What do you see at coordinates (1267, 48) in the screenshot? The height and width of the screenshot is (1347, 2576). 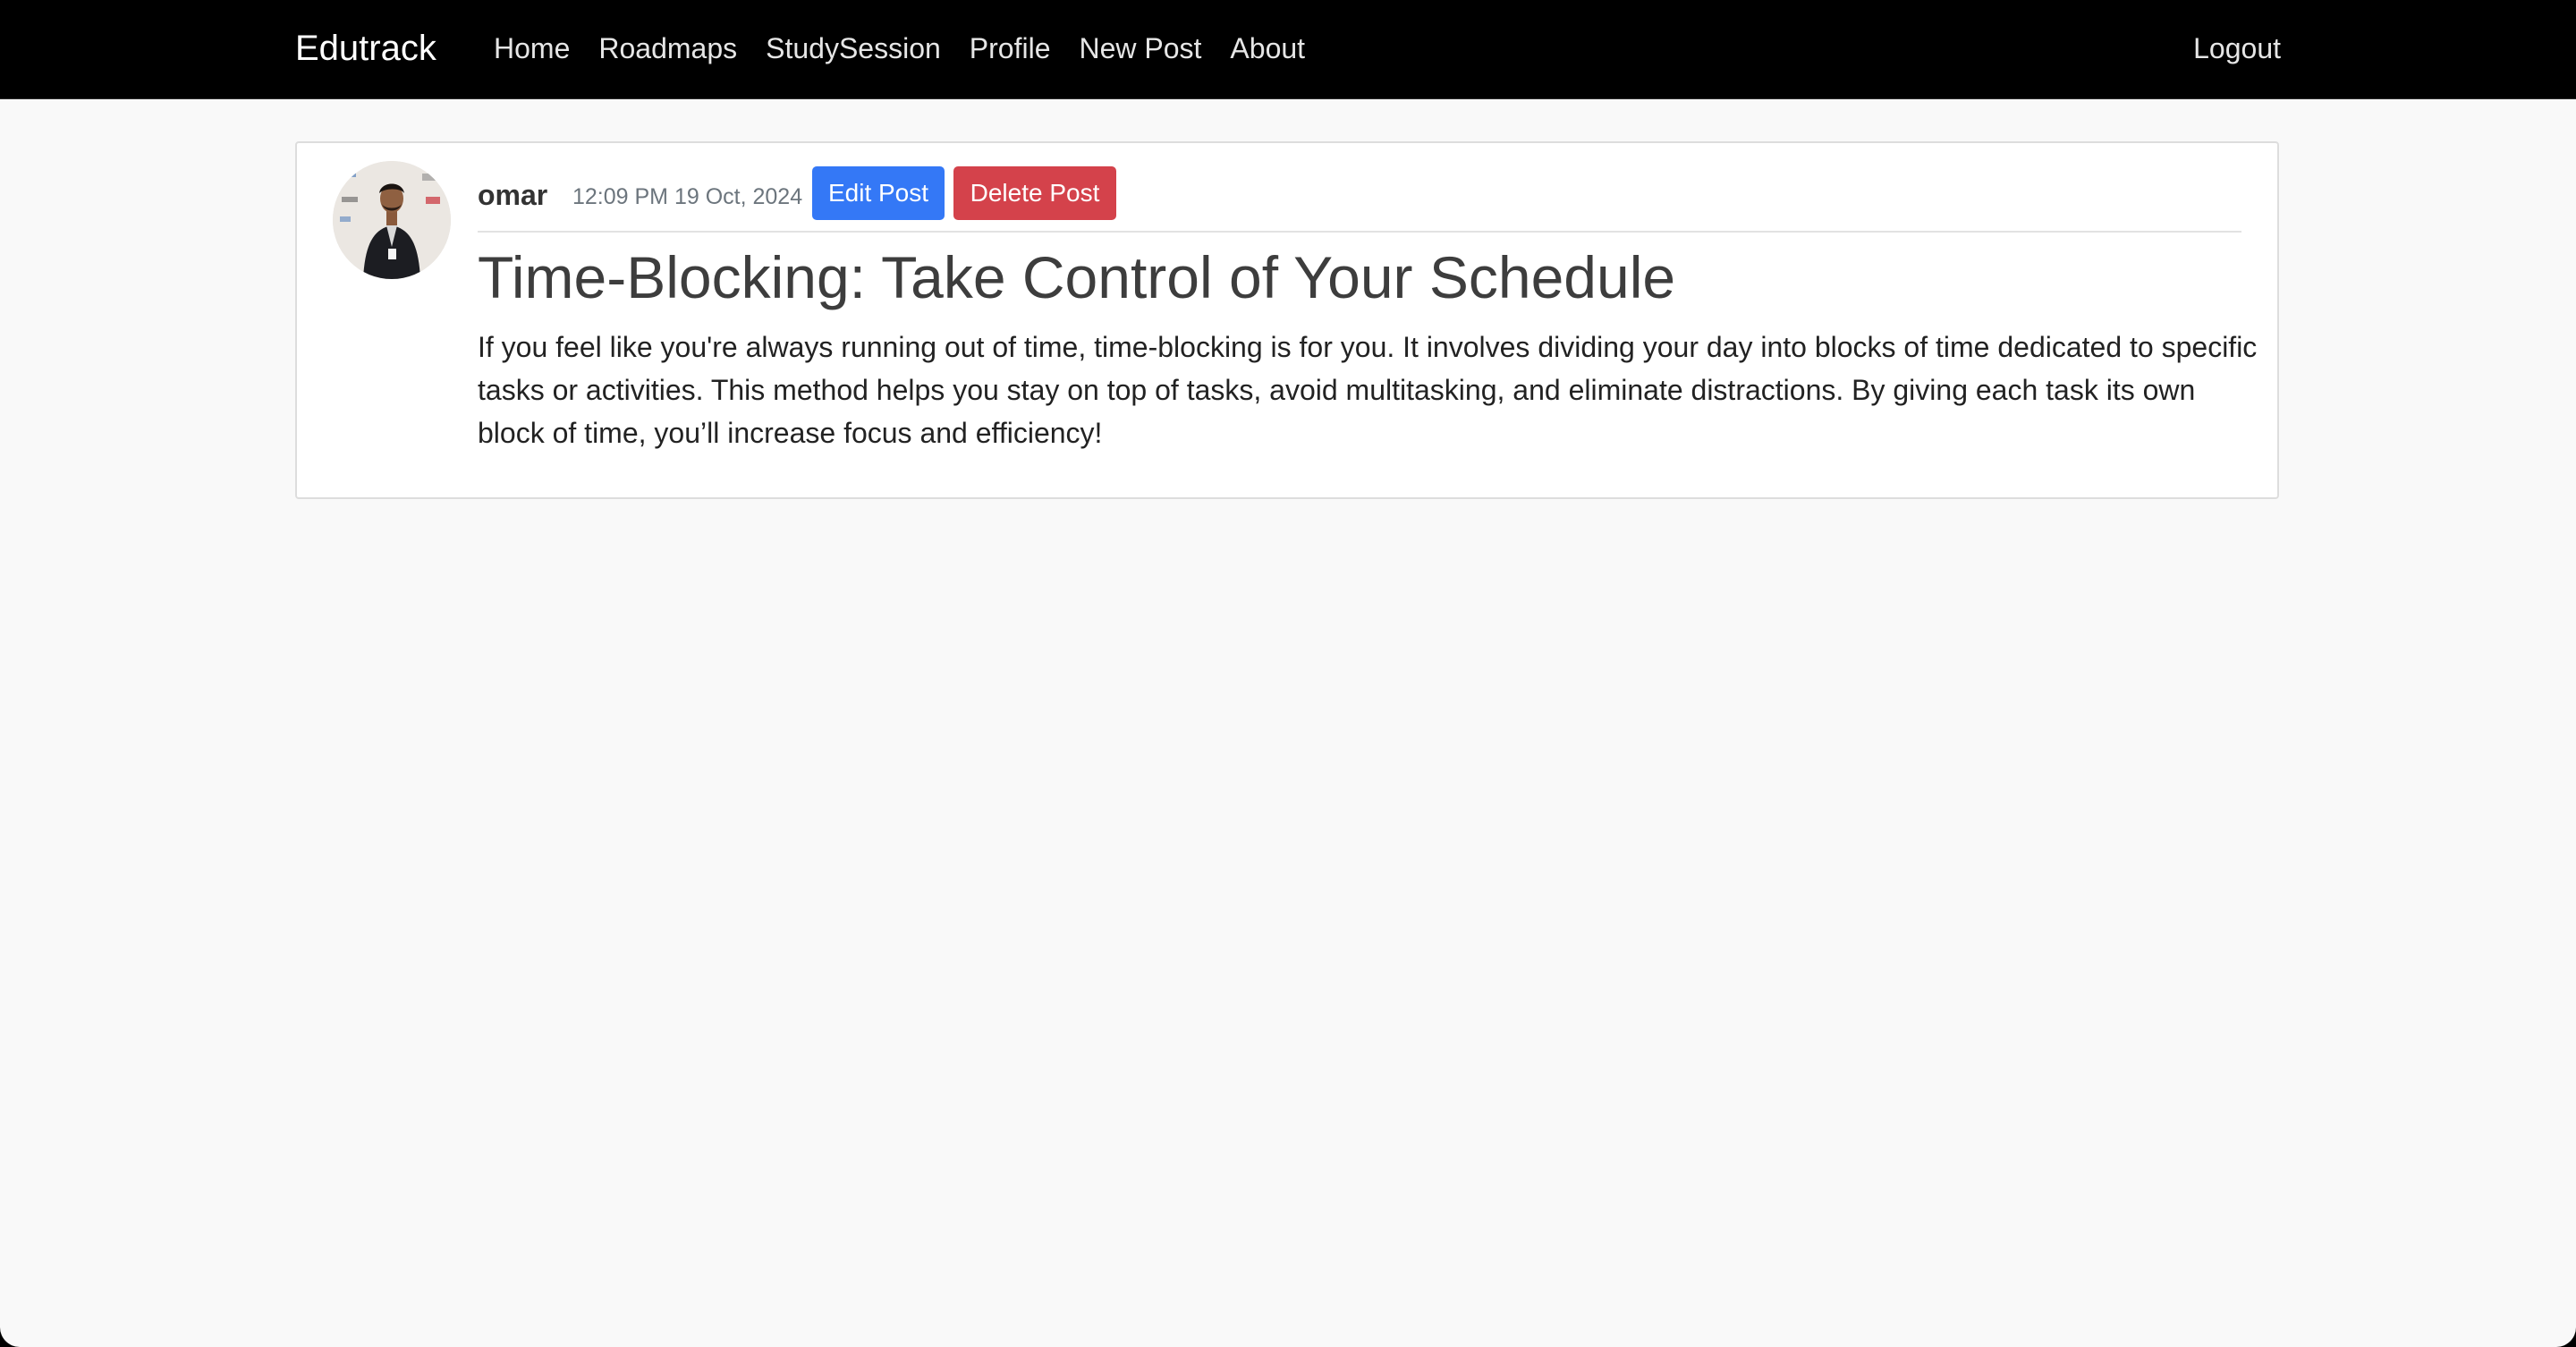 I see `nav-link-about: About` at bounding box center [1267, 48].